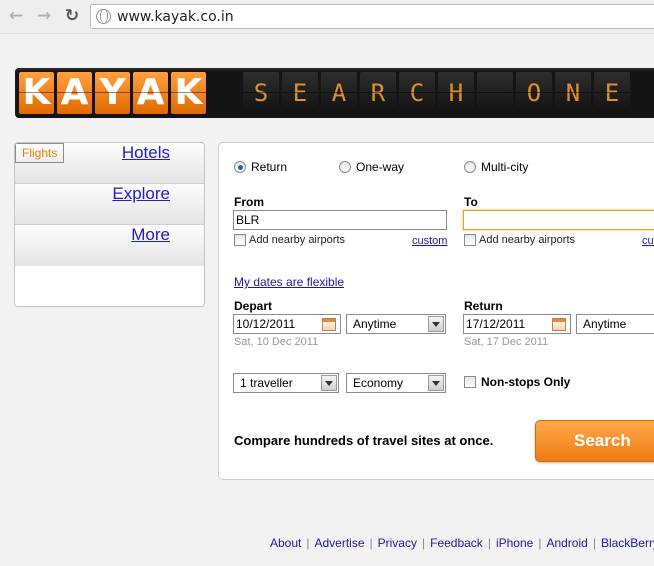 This screenshot has width=654, height=566. Describe the element at coordinates (175, 17) in the screenshot. I see `url-text: www.kayak.co.in` at that location.